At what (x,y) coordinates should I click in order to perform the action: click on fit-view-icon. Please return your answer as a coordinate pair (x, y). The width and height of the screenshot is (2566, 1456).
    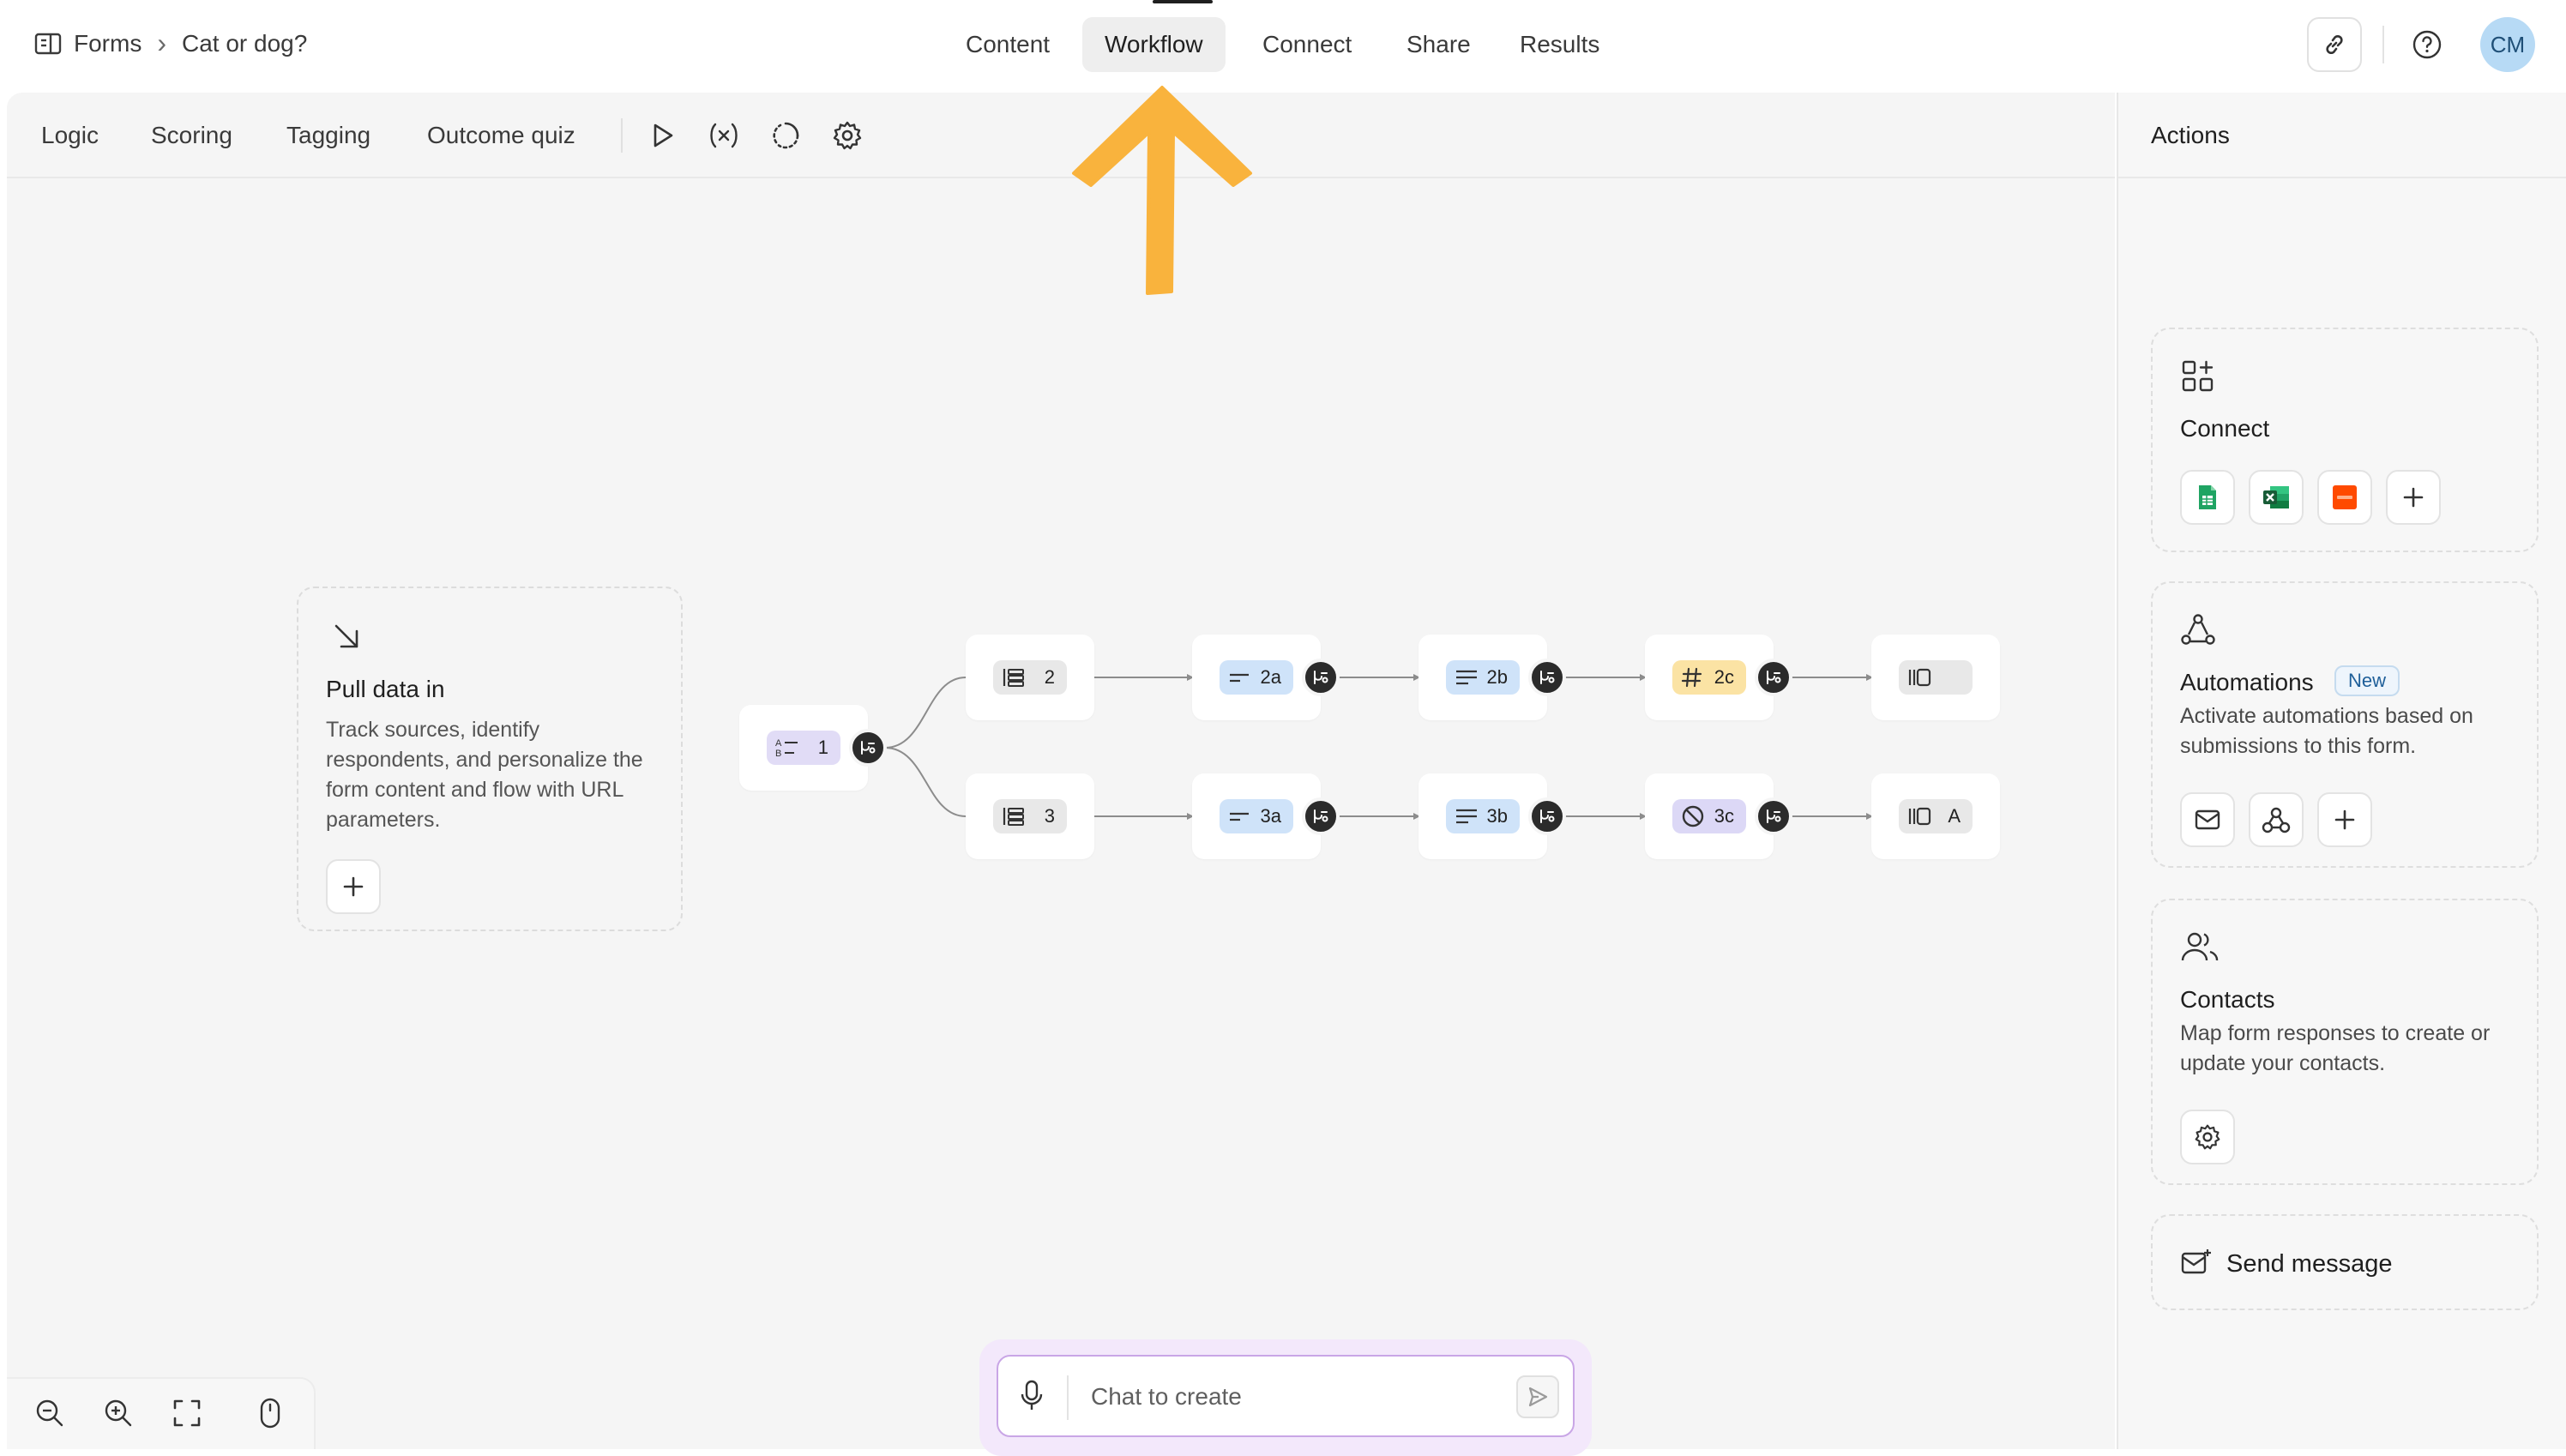
    Looking at the image, I should click on (187, 1413).